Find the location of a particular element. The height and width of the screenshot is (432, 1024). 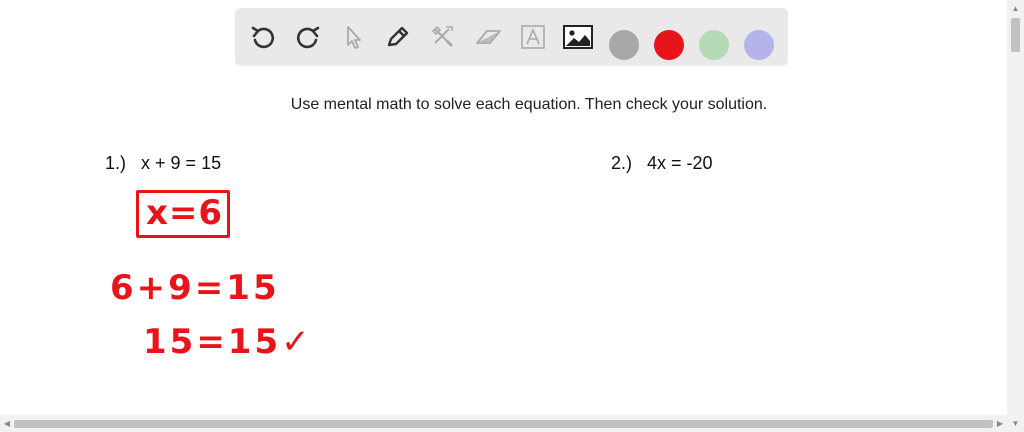

text-tool-button is located at coordinates (533, 37).